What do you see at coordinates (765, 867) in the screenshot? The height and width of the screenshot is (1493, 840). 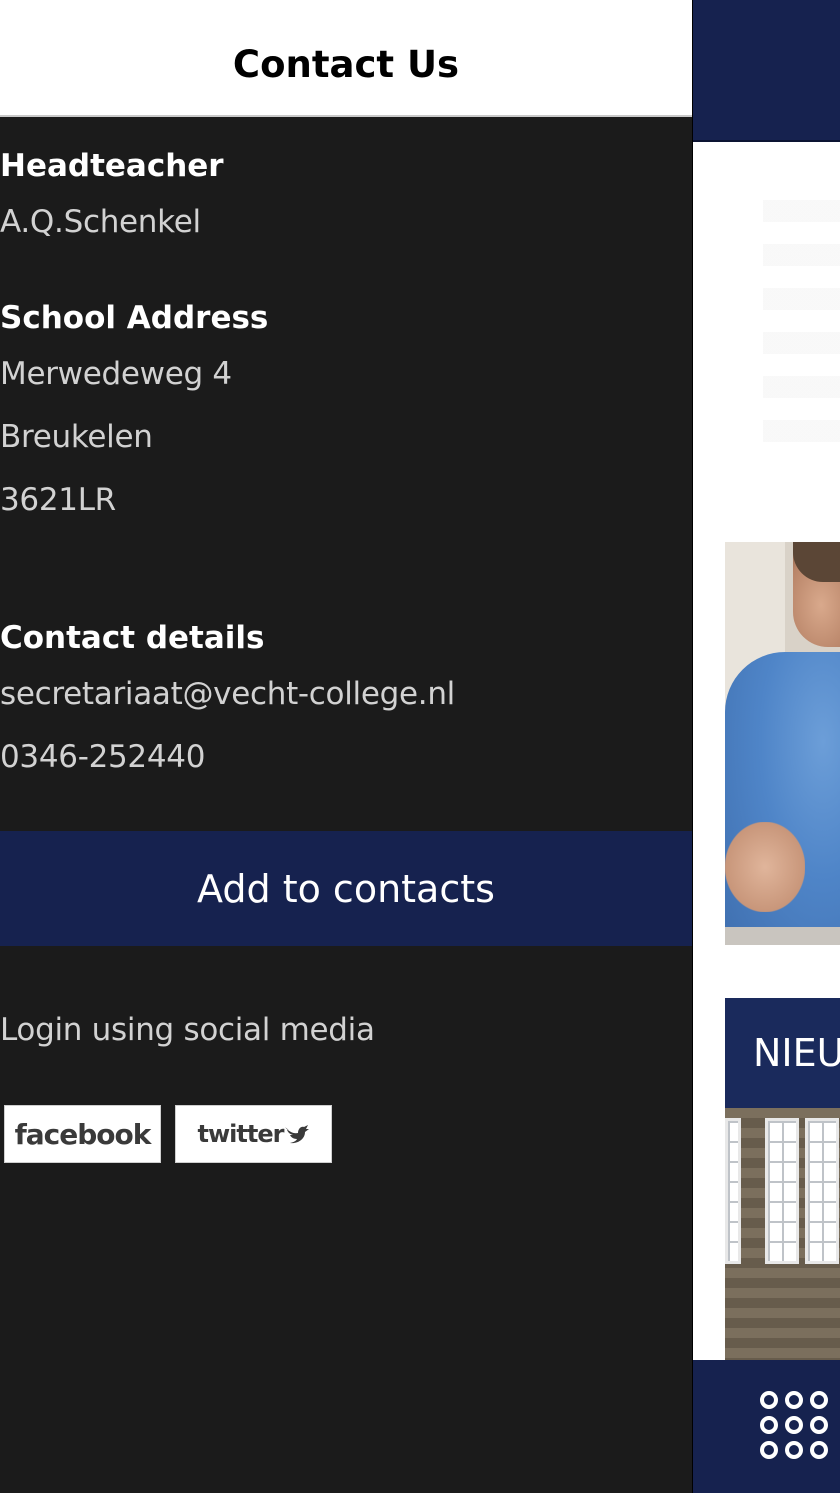 I see `photo-person-hand` at bounding box center [765, 867].